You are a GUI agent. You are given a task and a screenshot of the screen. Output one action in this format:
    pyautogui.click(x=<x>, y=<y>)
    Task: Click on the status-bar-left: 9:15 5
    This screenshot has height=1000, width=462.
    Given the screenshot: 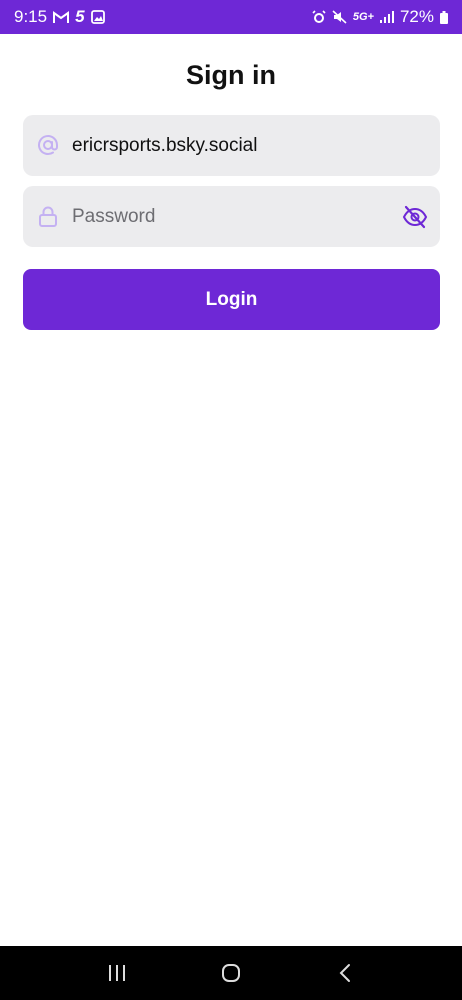 What is the action you would take?
    pyautogui.click(x=59, y=17)
    